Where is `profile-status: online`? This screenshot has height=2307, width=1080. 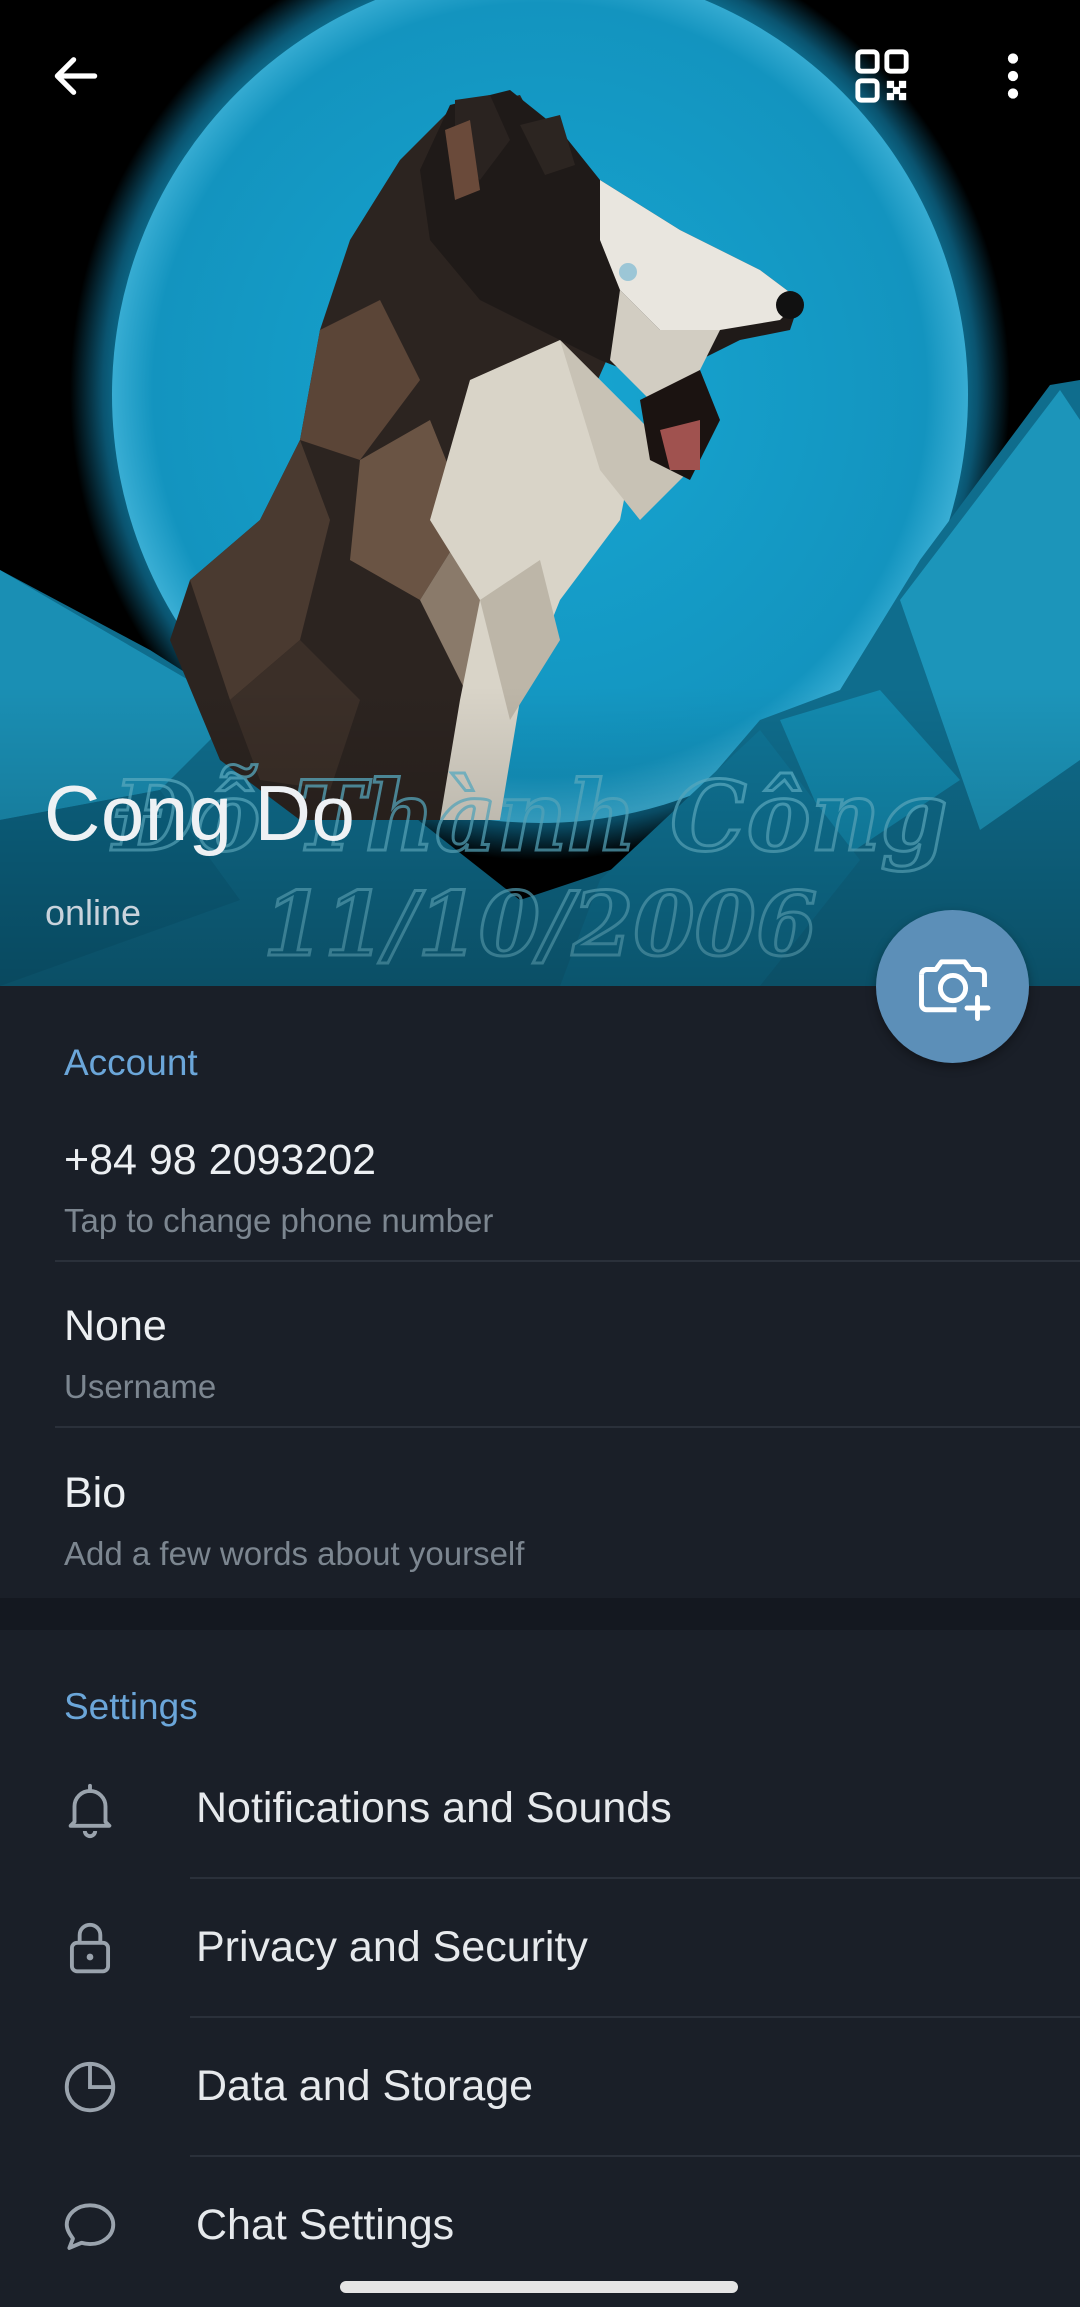
profile-status: online is located at coordinates (93, 912).